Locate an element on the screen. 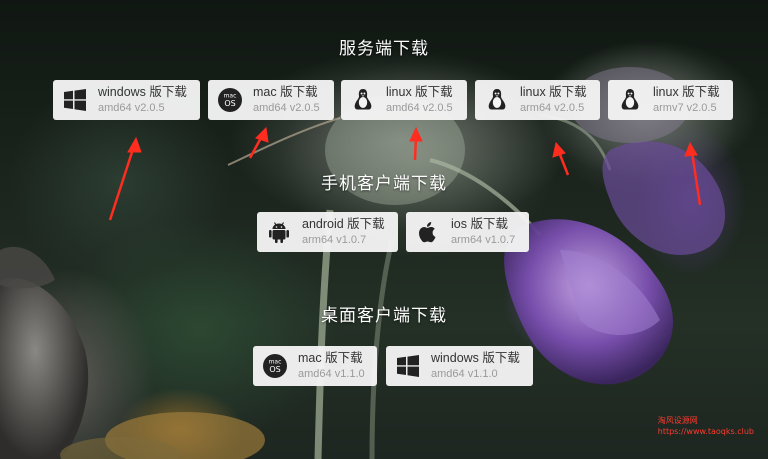  download-button-android: android 版下载 arm64 v1.0.7 is located at coordinates (327, 232).